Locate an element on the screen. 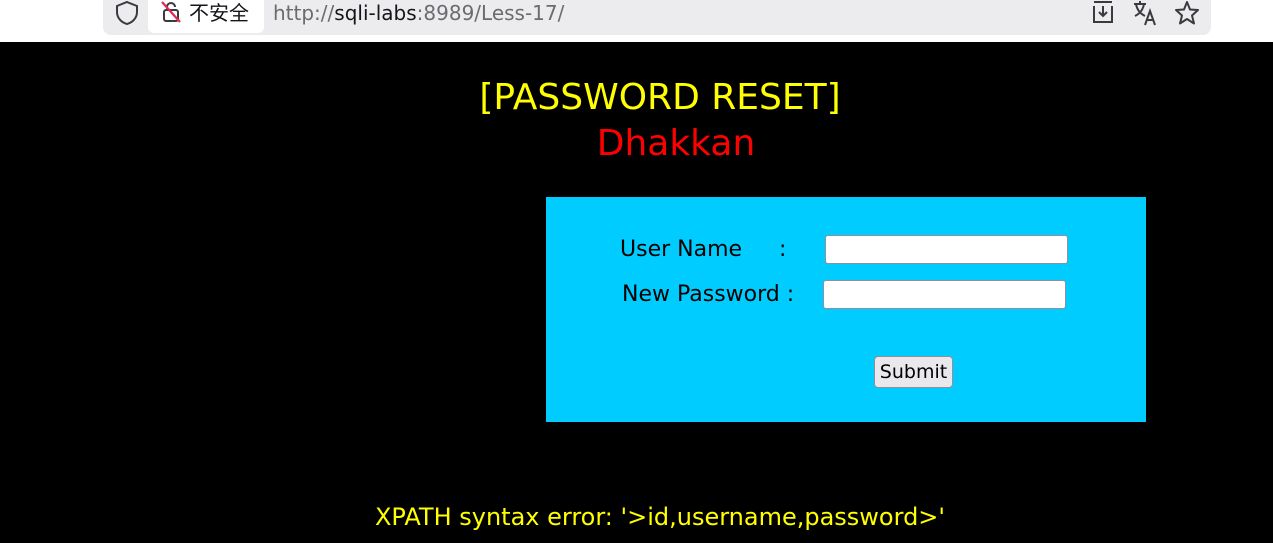 This screenshot has width=1273, height=543. download-icon is located at coordinates (1103, 13).